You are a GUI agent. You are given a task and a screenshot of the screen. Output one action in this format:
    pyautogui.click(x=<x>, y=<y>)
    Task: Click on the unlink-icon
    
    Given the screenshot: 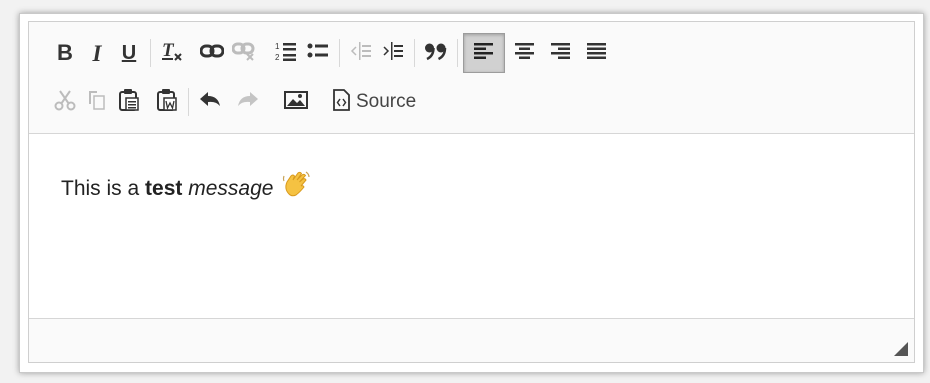 What is the action you would take?
    pyautogui.click(x=243, y=53)
    